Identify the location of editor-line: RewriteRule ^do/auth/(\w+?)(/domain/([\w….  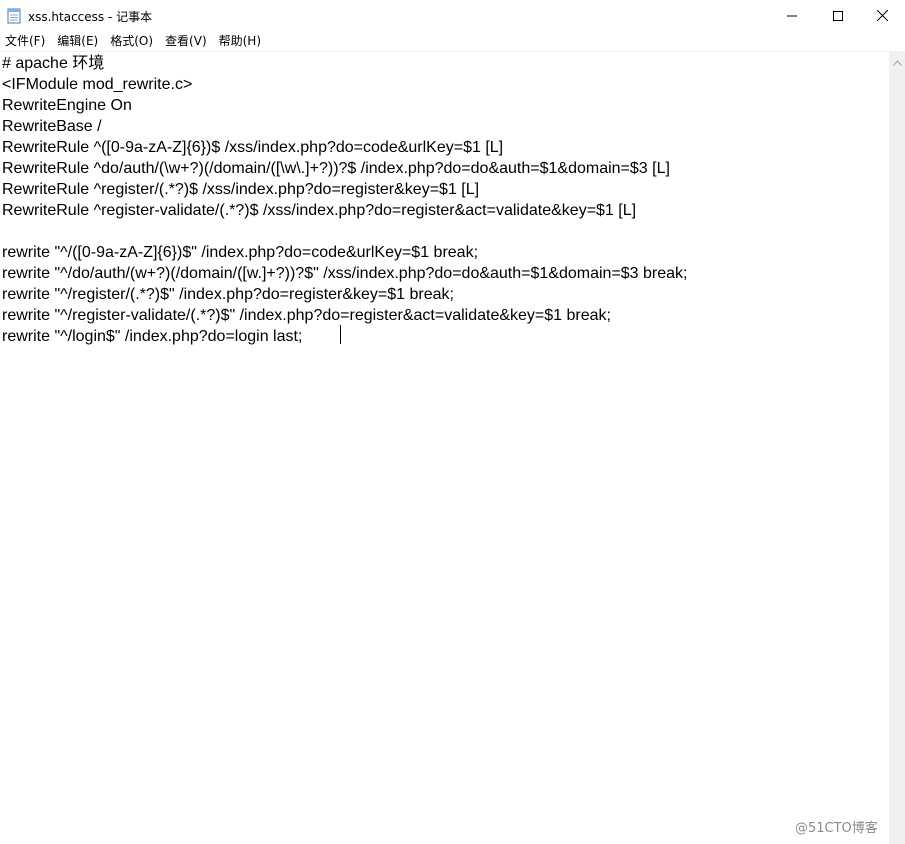
(336, 168).